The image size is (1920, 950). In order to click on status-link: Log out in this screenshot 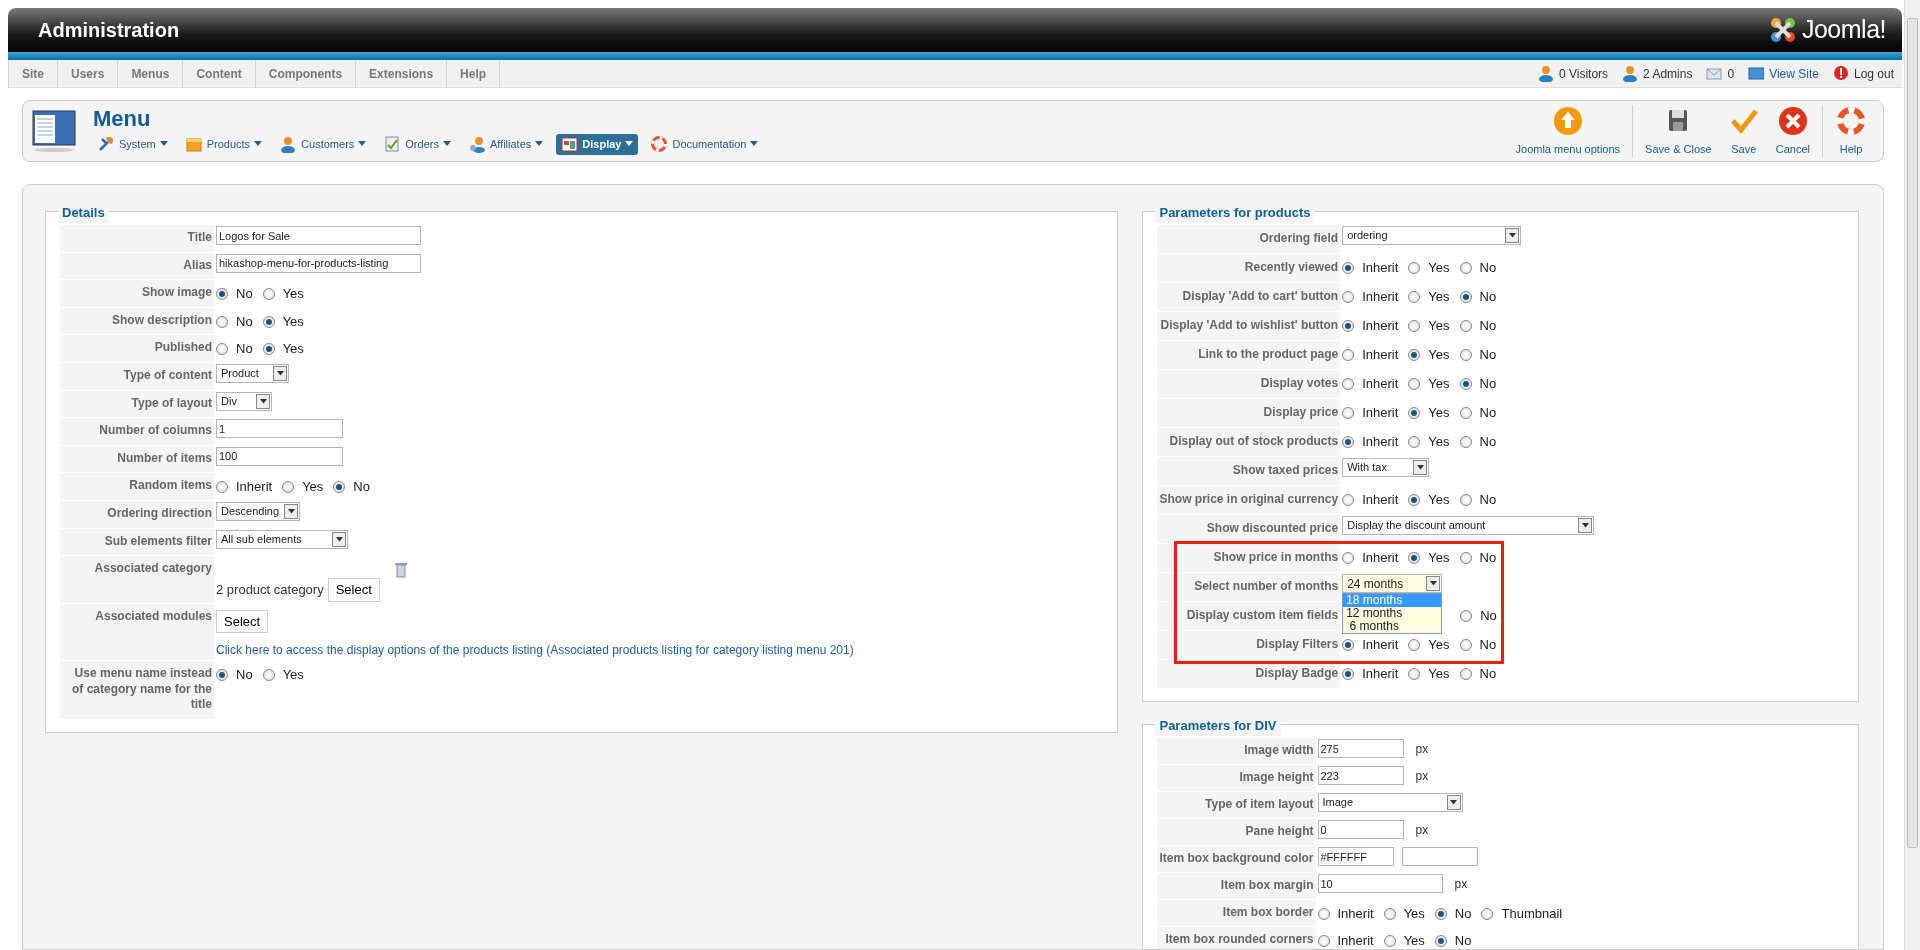, I will do `click(1873, 73)`.